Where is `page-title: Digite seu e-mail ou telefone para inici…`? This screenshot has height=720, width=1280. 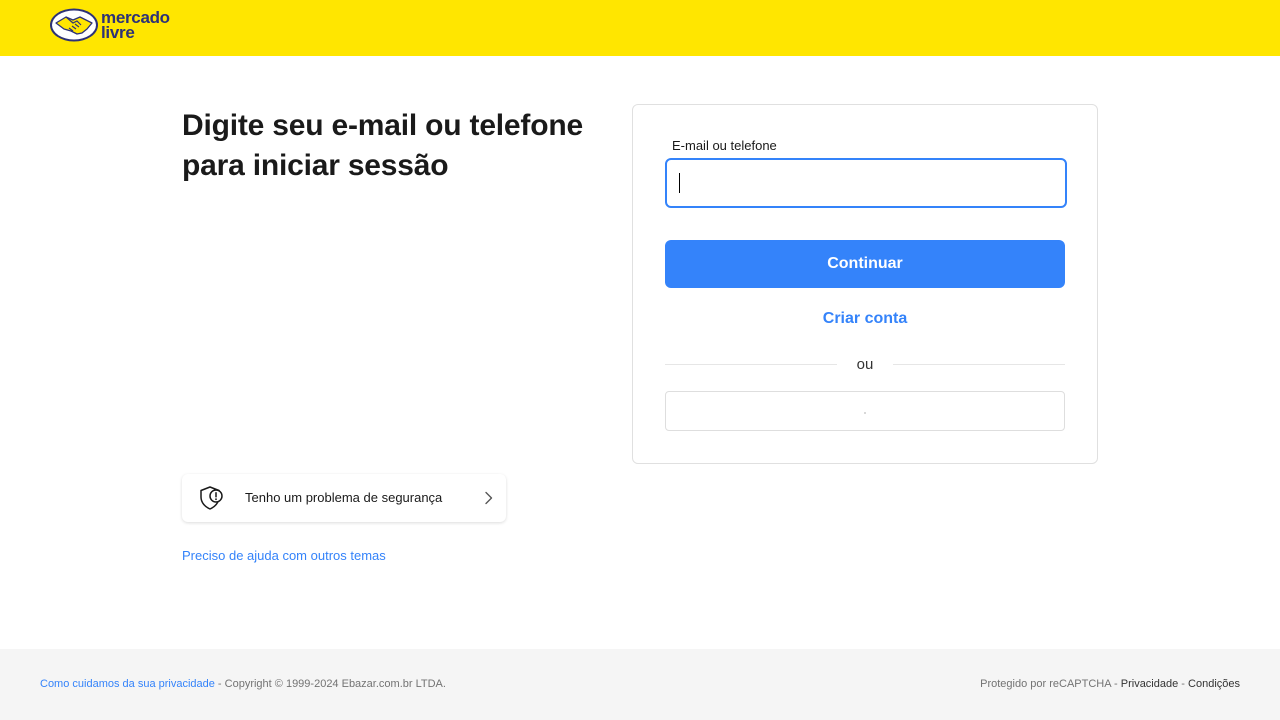
page-title: Digite seu e-mail ou telefone para inici… is located at coordinates (382, 145).